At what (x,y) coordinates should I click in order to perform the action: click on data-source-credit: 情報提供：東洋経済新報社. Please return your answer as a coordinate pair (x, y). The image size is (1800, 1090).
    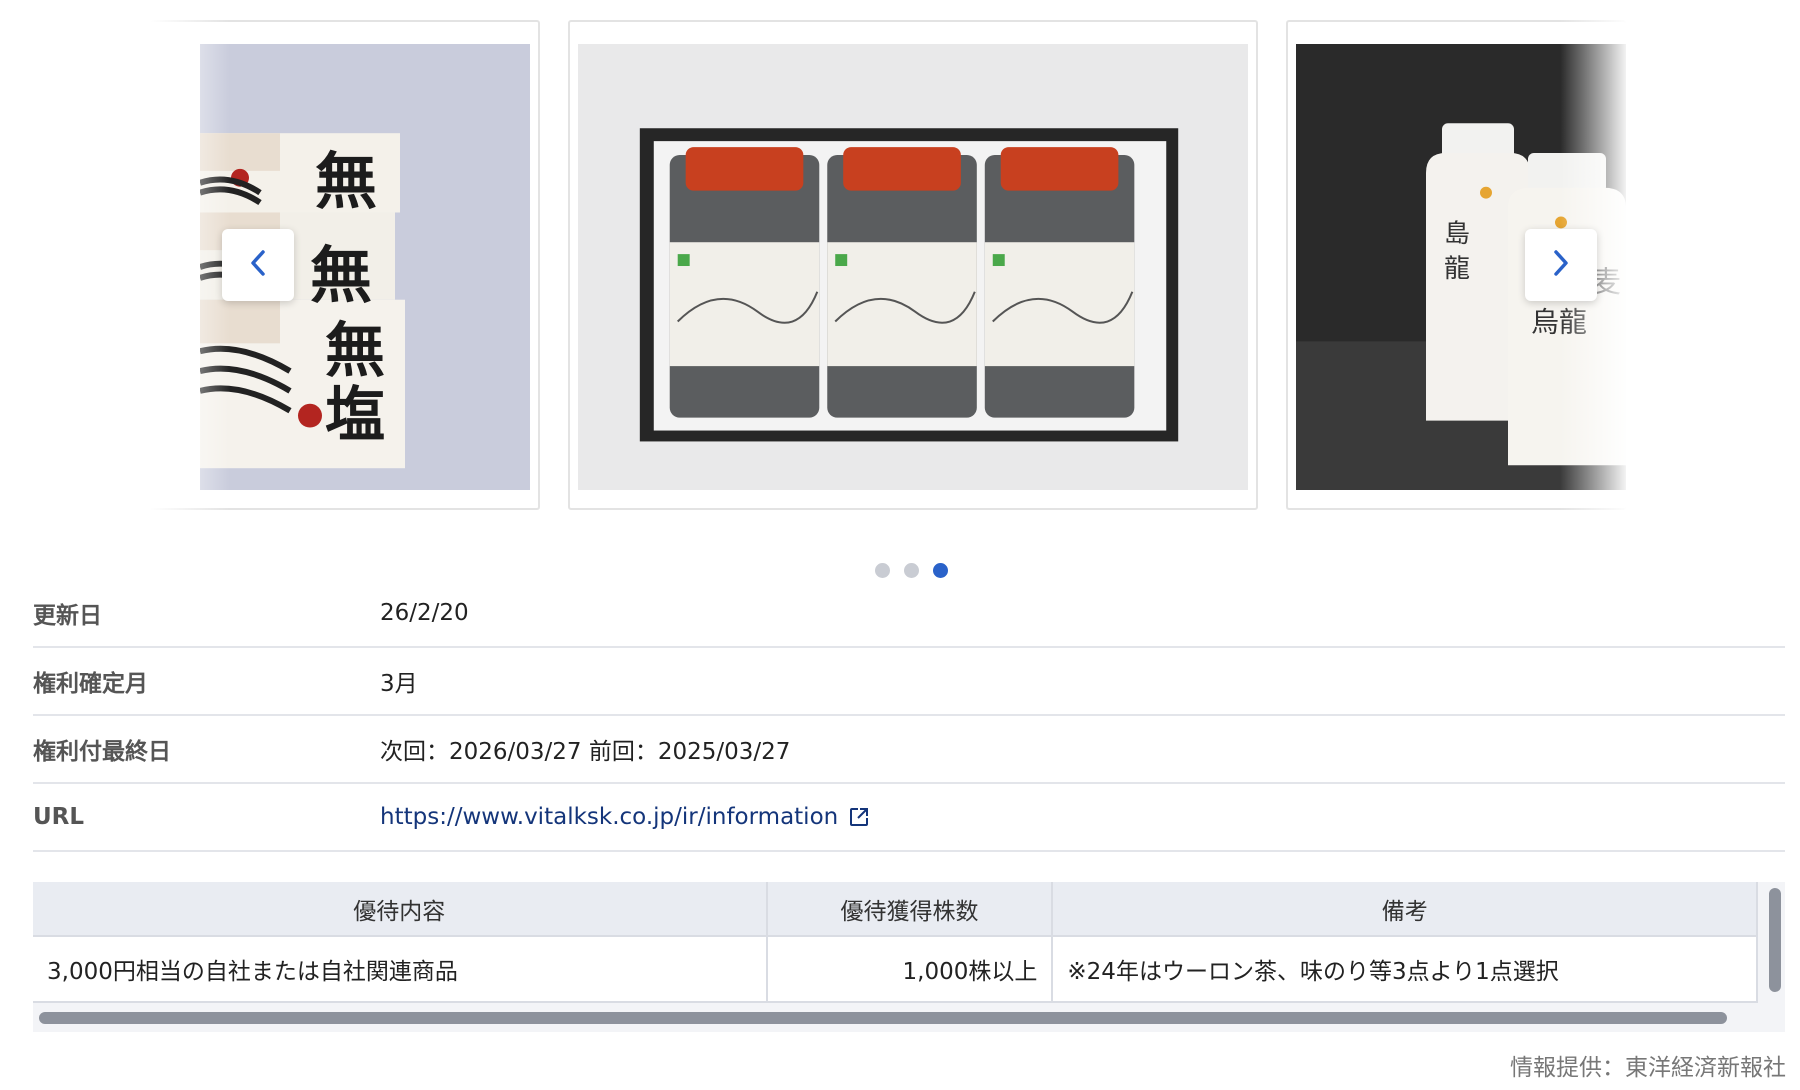
    Looking at the image, I should click on (1648, 1068).